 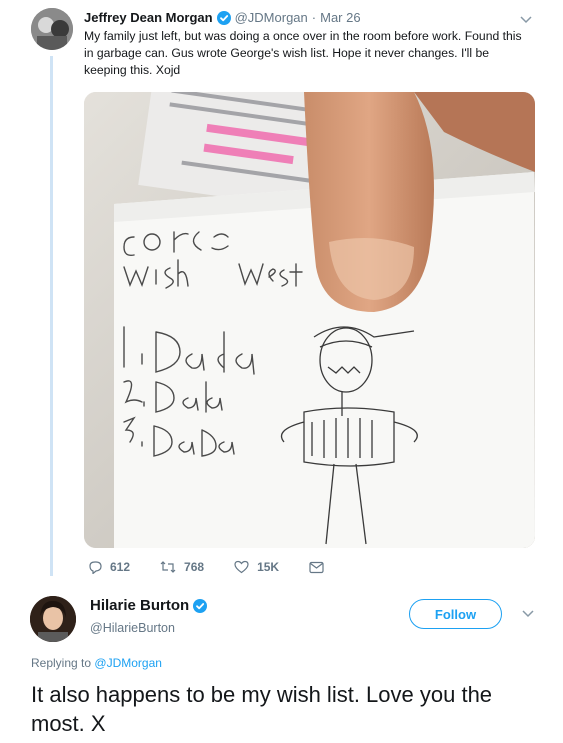 What do you see at coordinates (61, 663) in the screenshot?
I see `replying-prefix: Replying to` at bounding box center [61, 663].